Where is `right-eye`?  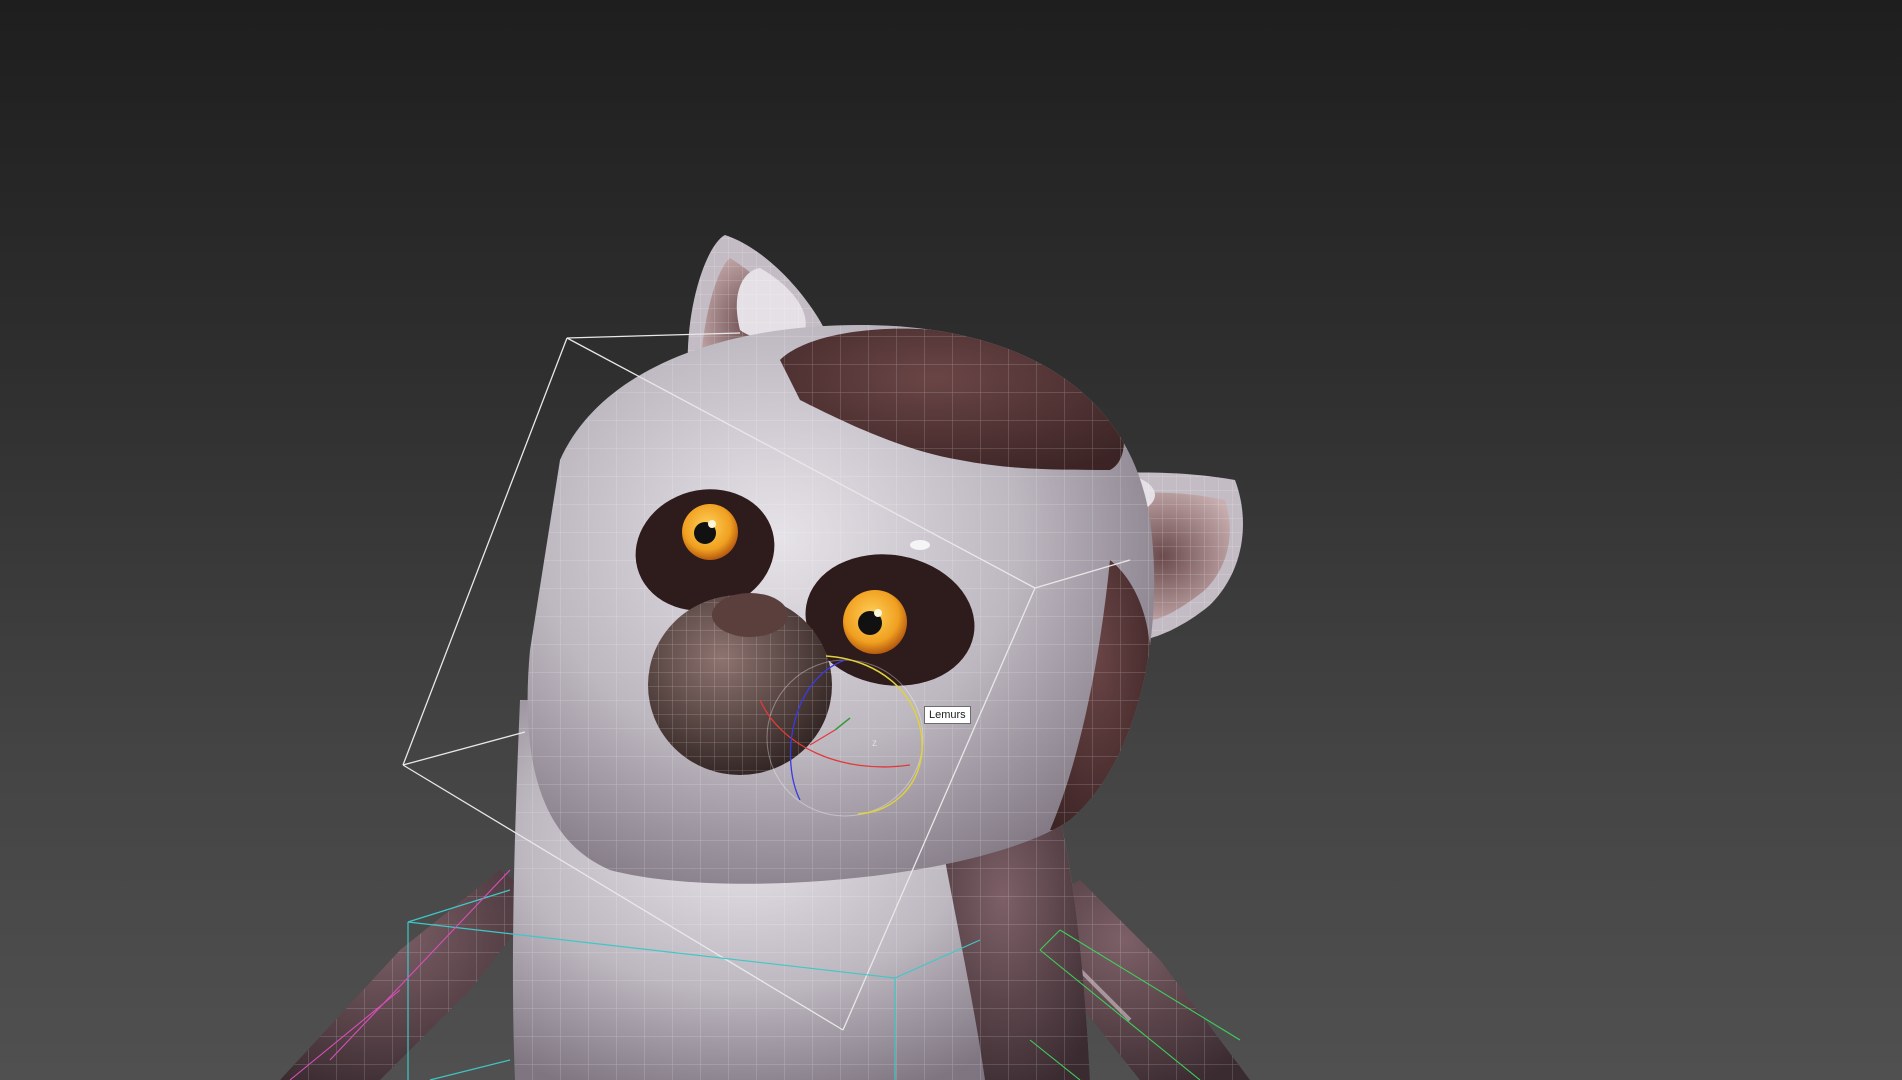
right-eye is located at coordinates (875, 622).